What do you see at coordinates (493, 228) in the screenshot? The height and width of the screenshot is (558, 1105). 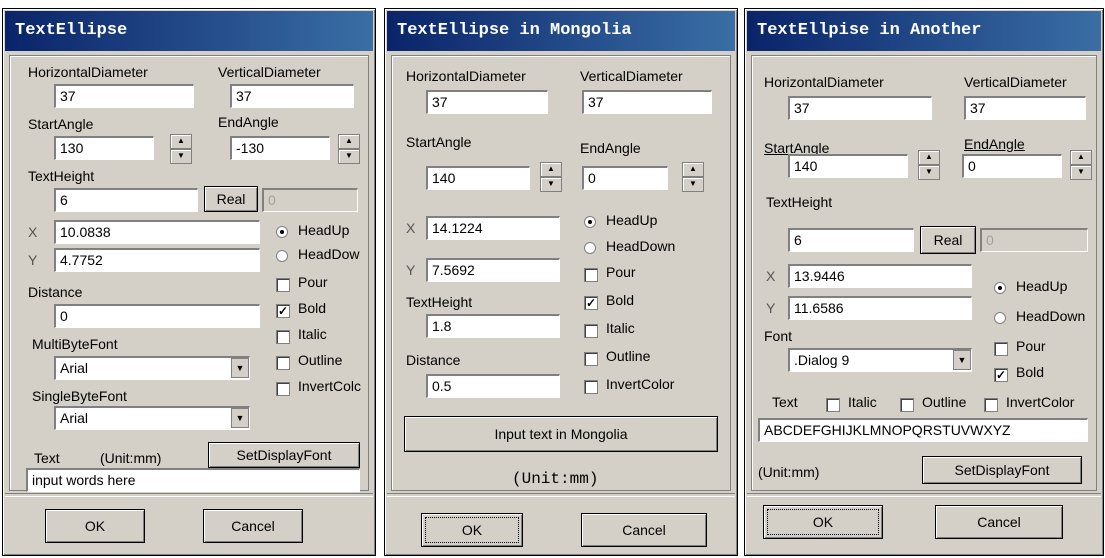 I see `x-coordinate-input: 14.1224` at bounding box center [493, 228].